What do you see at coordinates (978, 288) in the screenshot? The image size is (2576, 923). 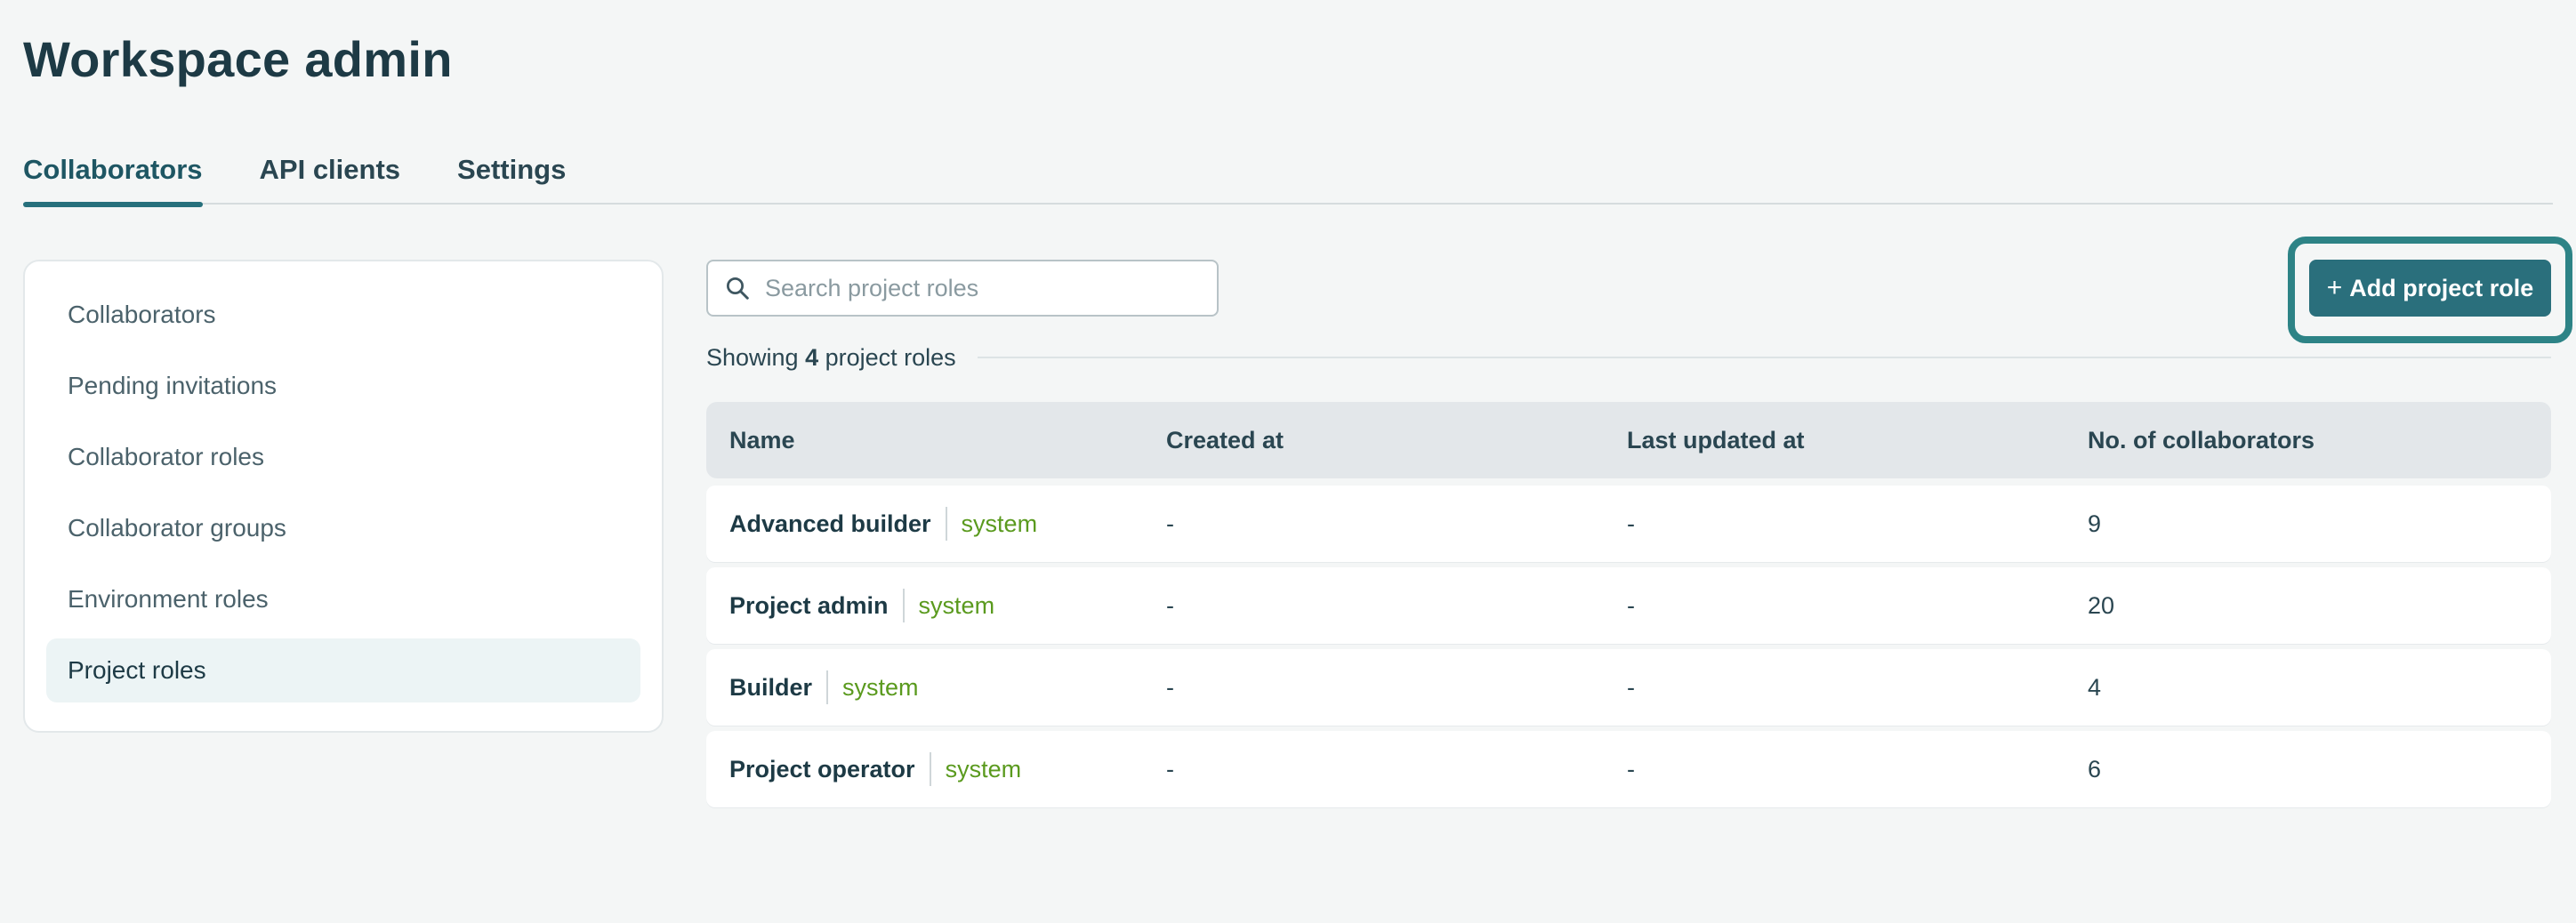 I see `search-input` at bounding box center [978, 288].